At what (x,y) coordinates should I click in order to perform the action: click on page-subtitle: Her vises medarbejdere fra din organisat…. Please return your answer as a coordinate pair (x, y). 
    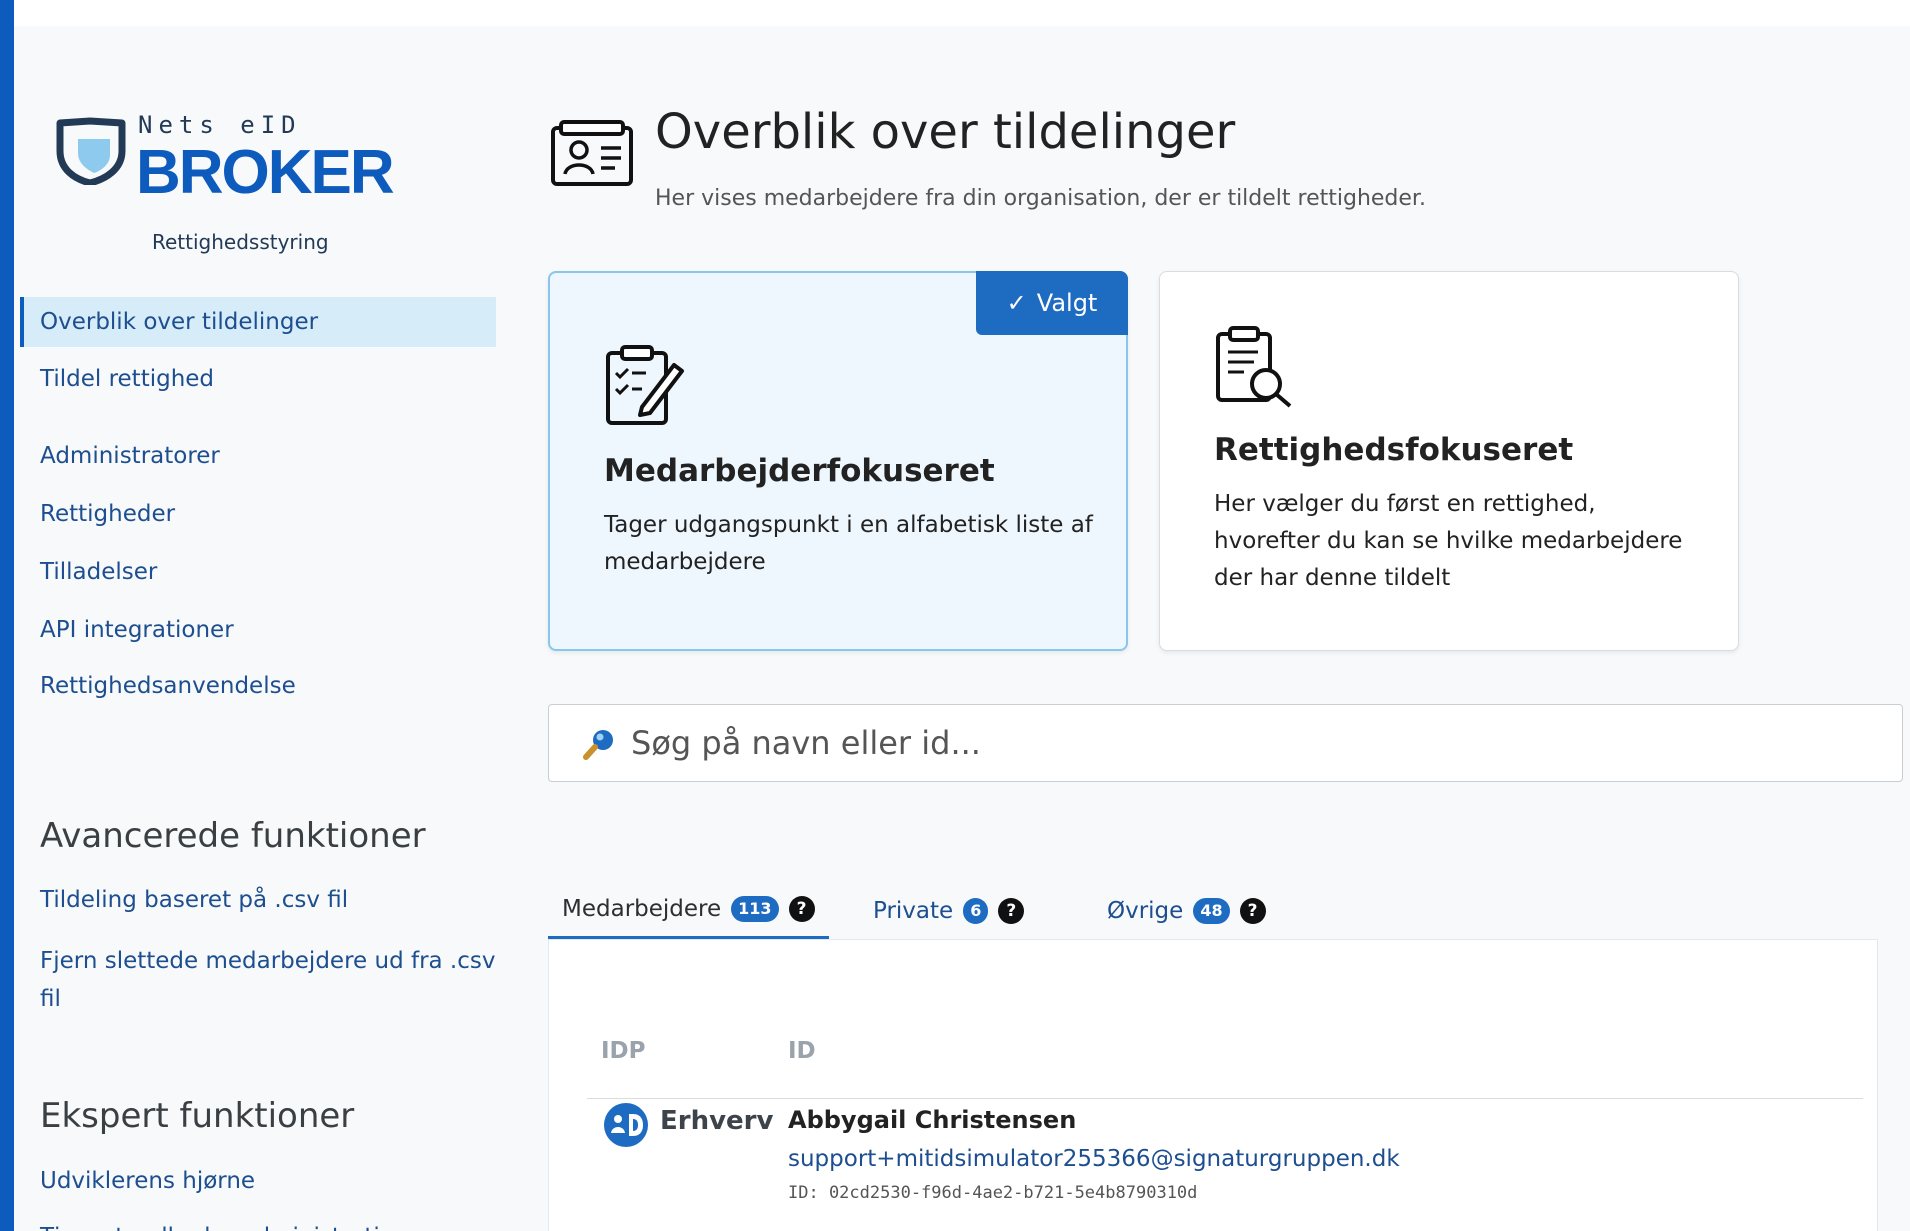
    Looking at the image, I should click on (1040, 198).